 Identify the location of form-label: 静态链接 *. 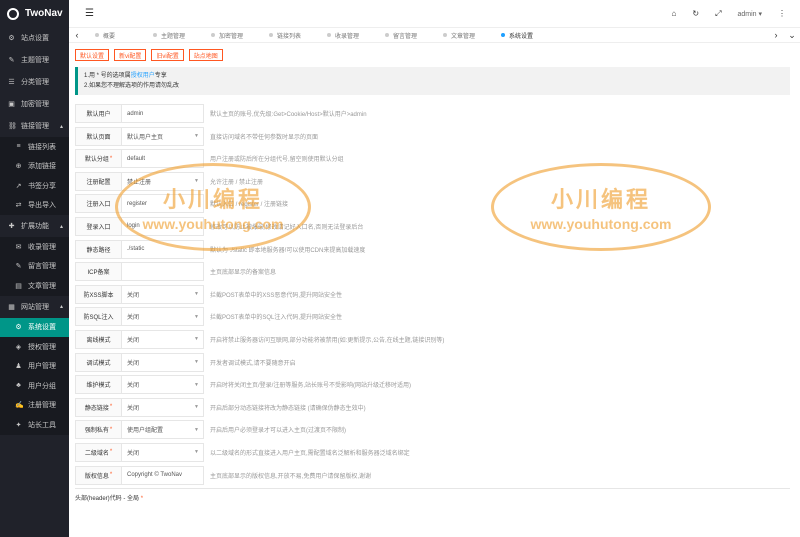
(98, 407).